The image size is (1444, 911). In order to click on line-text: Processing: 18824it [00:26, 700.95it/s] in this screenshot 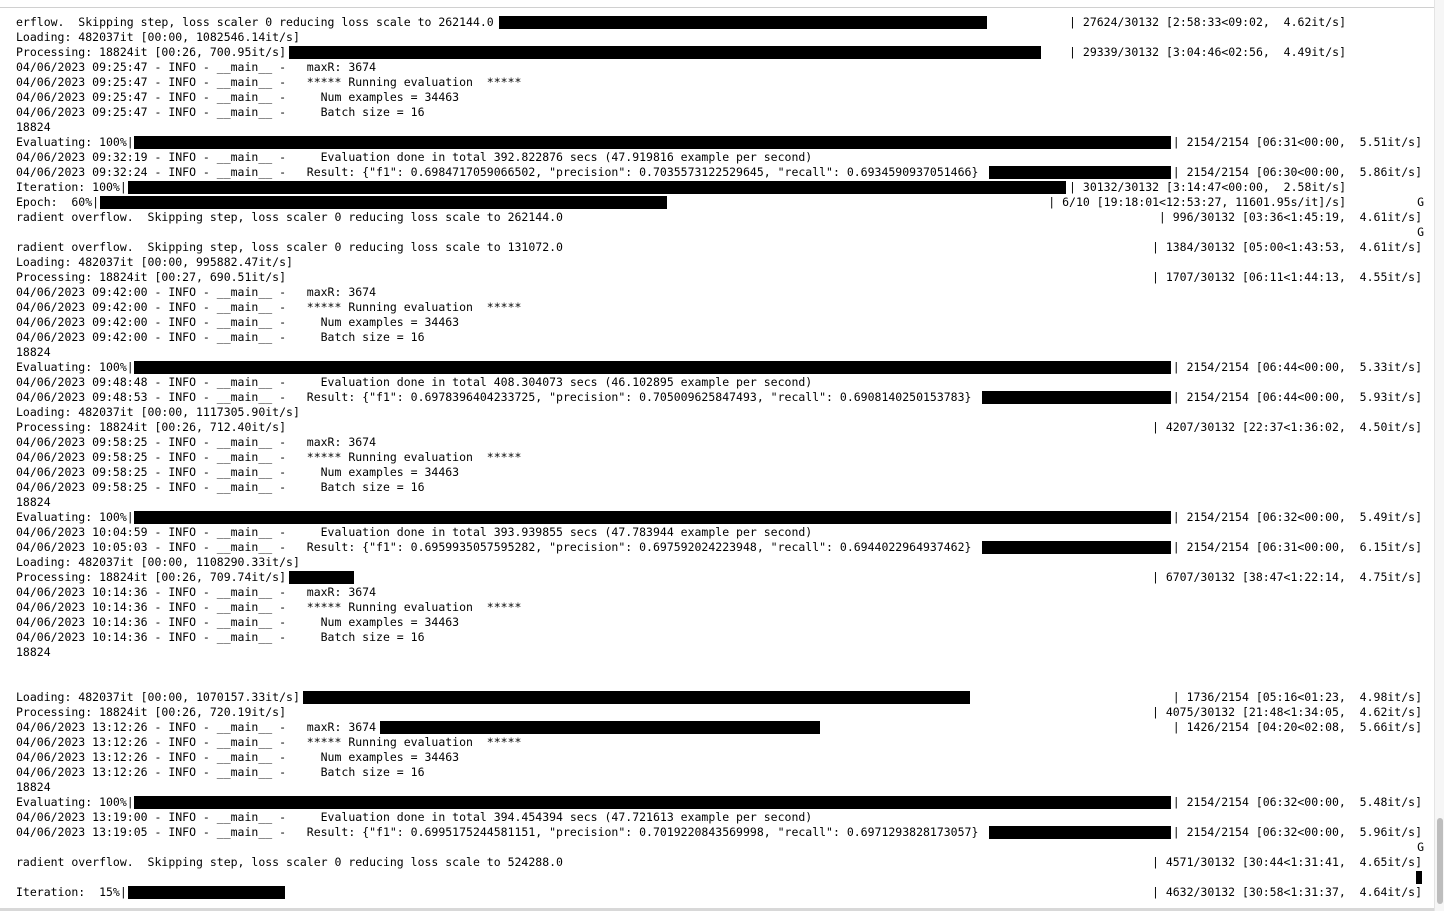, I will do `click(151, 52)`.